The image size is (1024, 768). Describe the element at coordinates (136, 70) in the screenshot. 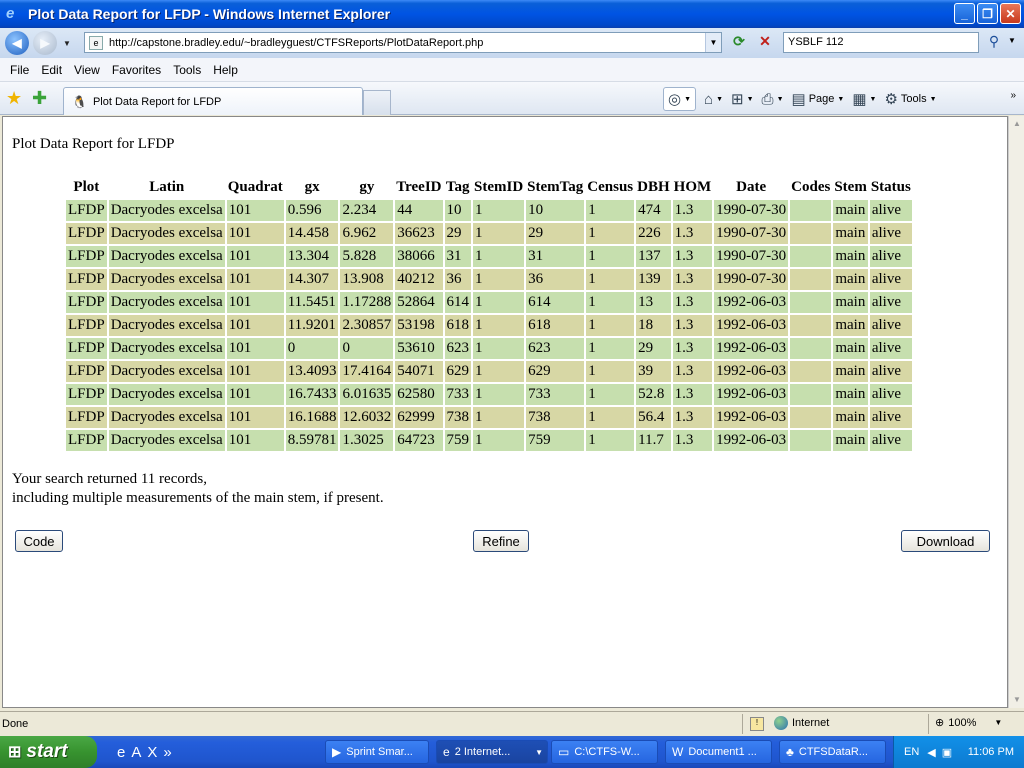

I see `menu-favorites: Favorites` at that location.